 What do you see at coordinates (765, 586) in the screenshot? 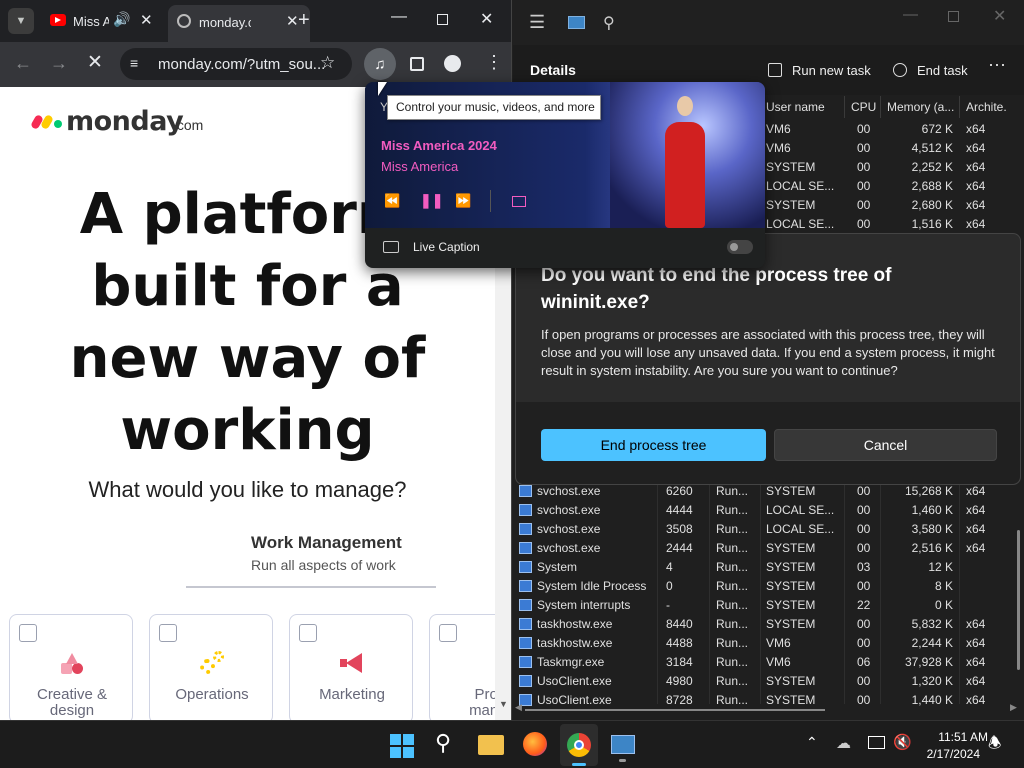
I see `table-row: System Idle Process 0 Run... SYSTEM 00 8 K` at bounding box center [765, 586].